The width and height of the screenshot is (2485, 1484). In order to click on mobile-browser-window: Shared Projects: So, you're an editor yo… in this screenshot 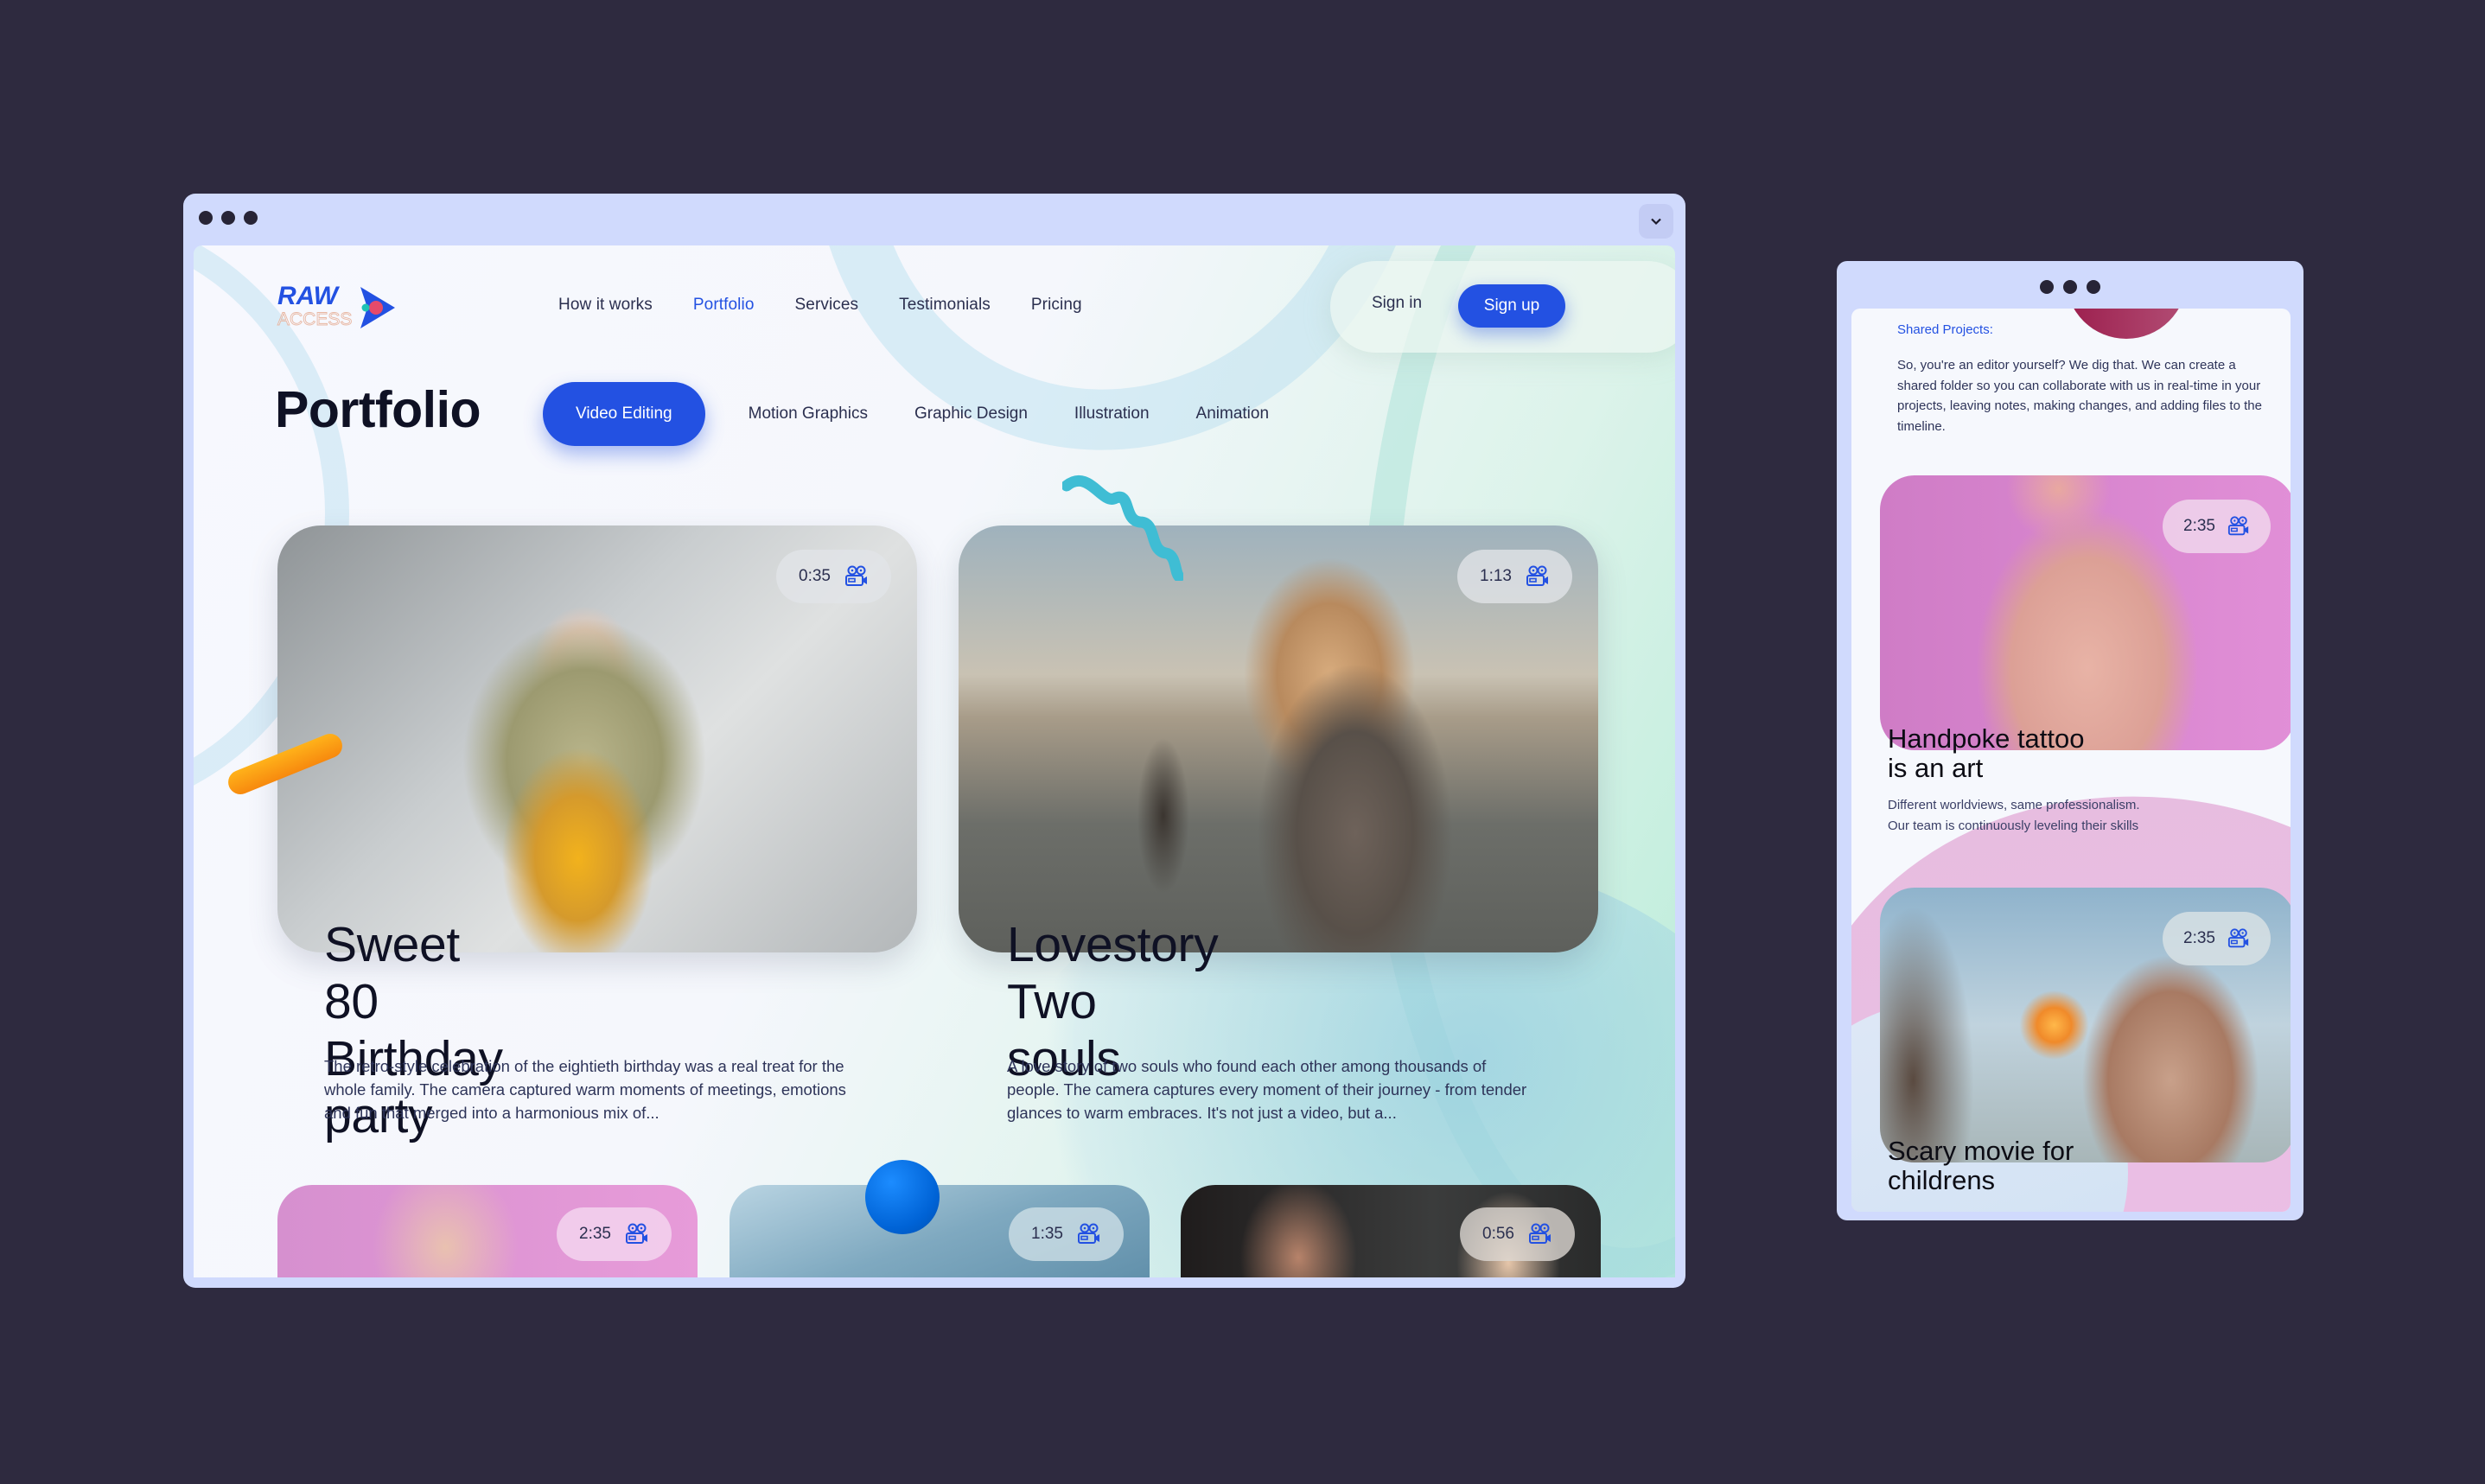, I will do `click(2070, 740)`.